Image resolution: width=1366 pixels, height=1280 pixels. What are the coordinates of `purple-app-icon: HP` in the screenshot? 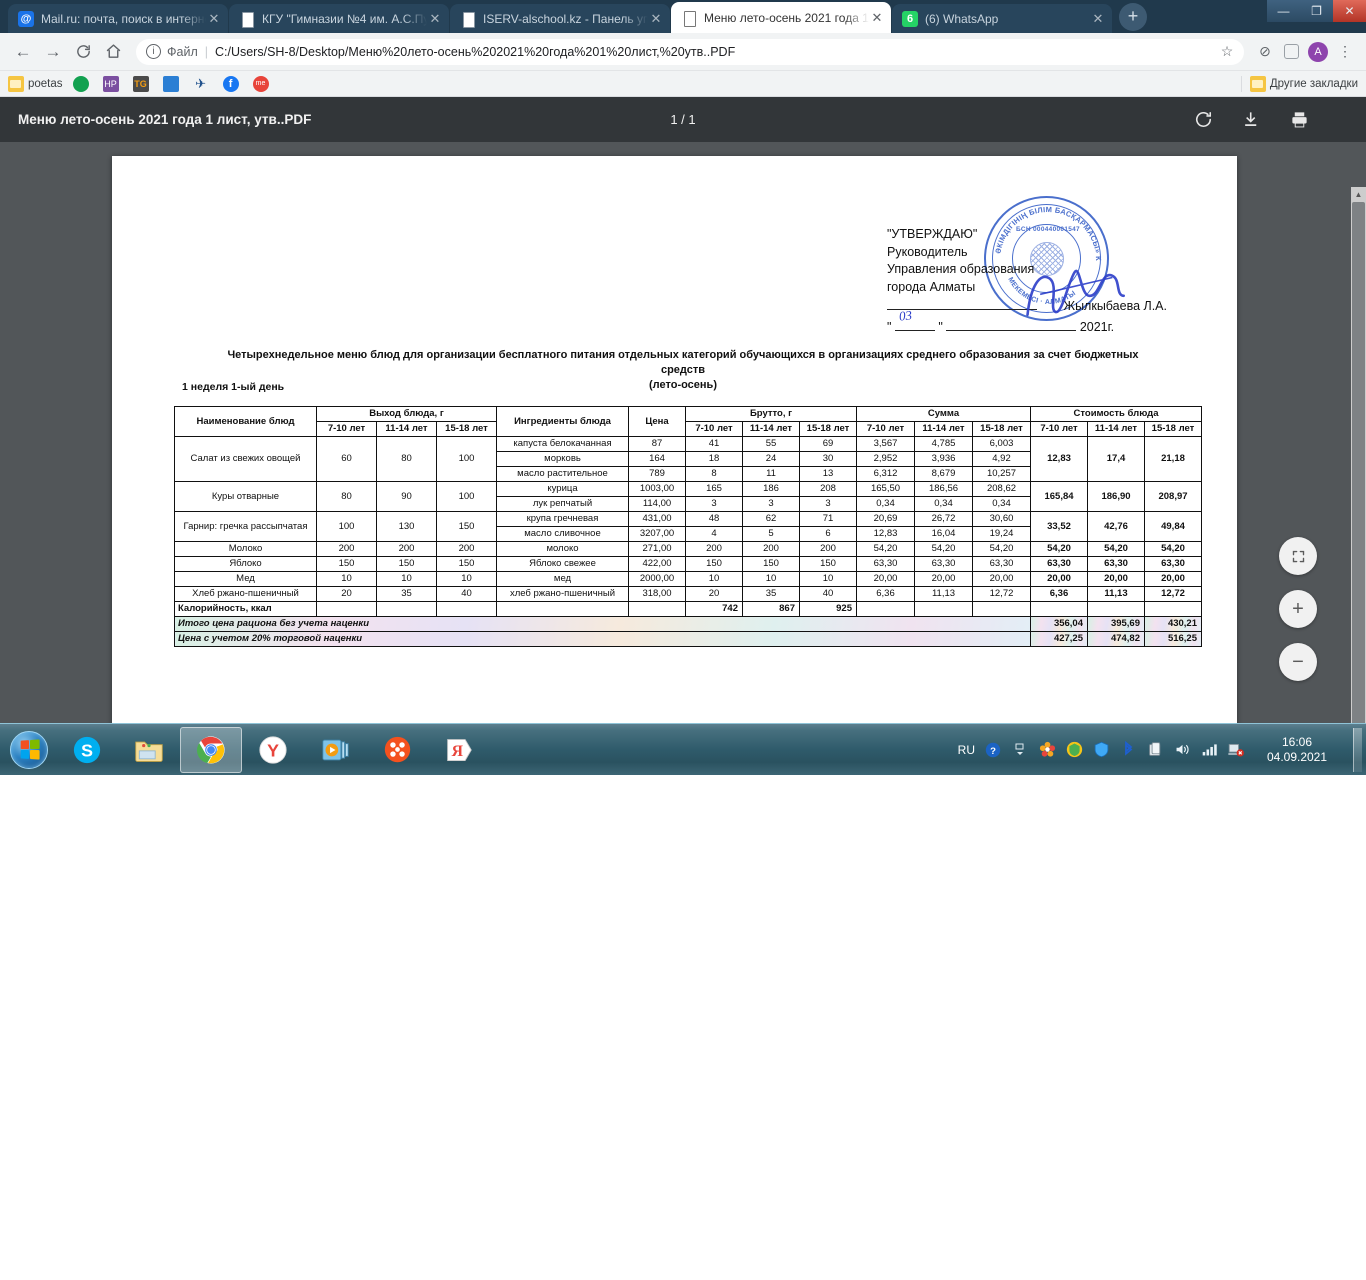 It's located at (110, 83).